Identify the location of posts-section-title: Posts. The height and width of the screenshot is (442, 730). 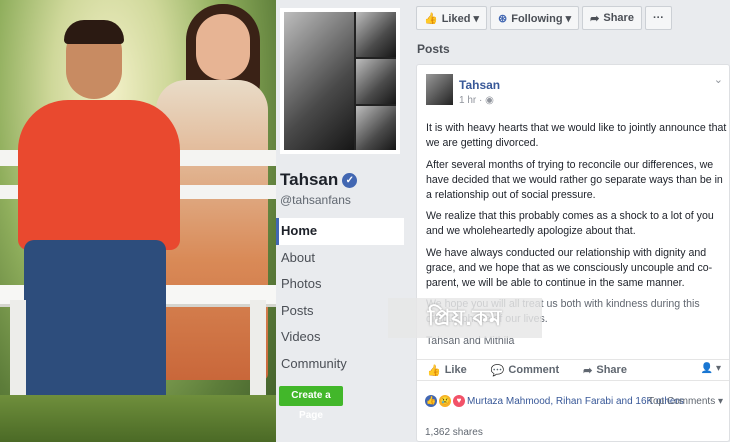
(433, 49).